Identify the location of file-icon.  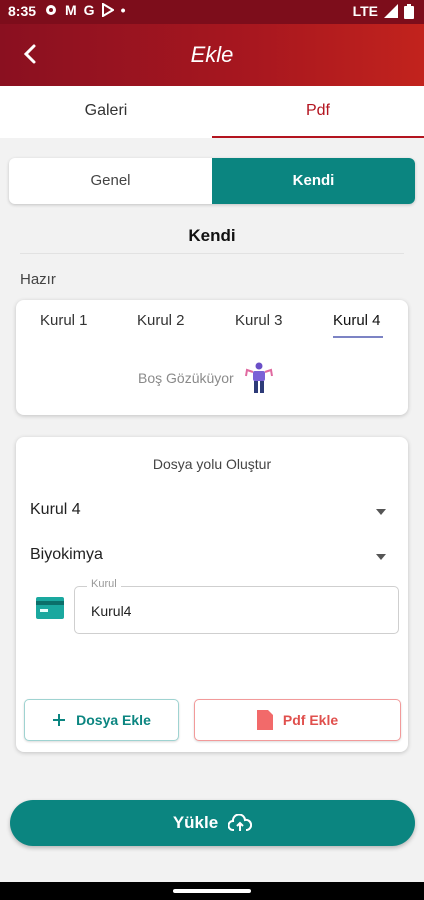
(264, 720).